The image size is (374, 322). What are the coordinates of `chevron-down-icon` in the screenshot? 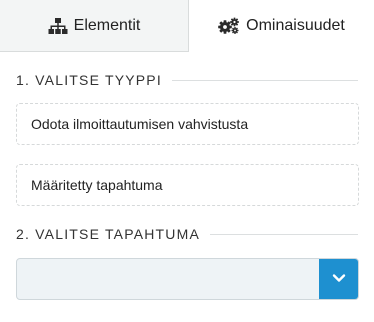 It's located at (339, 279).